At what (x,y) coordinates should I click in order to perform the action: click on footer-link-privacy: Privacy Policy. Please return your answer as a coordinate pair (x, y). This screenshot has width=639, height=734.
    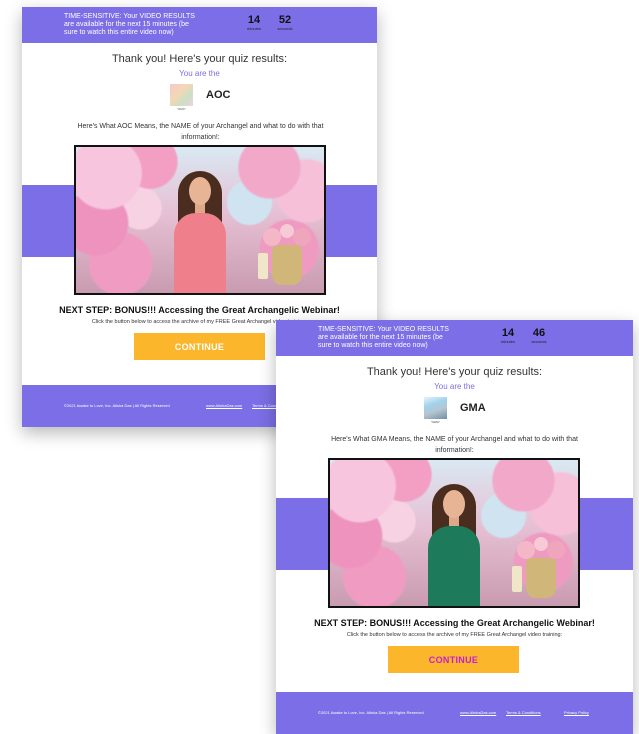
    Looking at the image, I should click on (576, 712).